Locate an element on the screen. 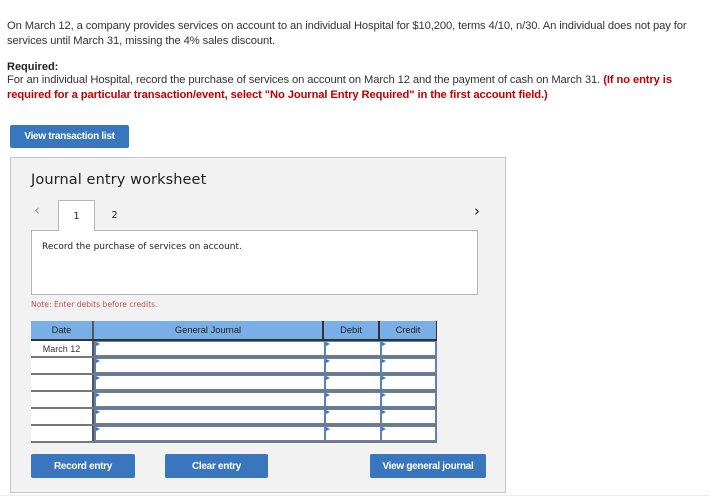 The image size is (710, 500). debits-note: Note: Enter debits before credits. is located at coordinates (94, 304).